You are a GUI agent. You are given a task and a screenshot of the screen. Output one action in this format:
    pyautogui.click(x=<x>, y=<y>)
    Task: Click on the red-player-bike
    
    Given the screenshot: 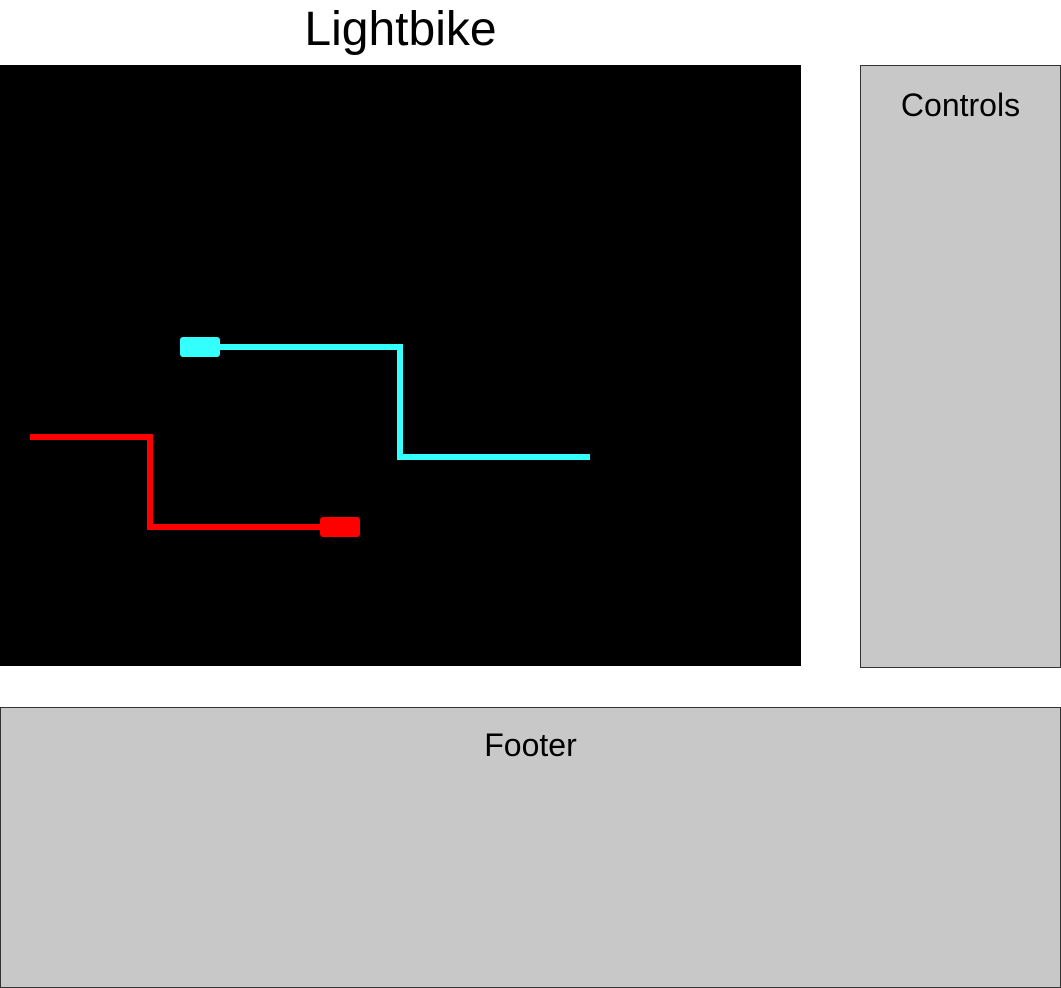 What is the action you would take?
    pyautogui.click(x=340, y=527)
    